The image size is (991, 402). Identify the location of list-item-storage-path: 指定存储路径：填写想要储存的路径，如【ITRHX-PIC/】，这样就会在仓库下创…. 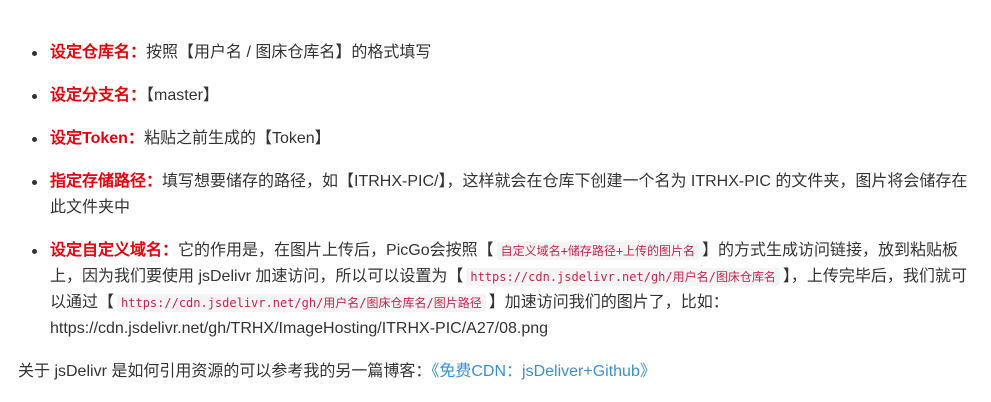
(498, 195).